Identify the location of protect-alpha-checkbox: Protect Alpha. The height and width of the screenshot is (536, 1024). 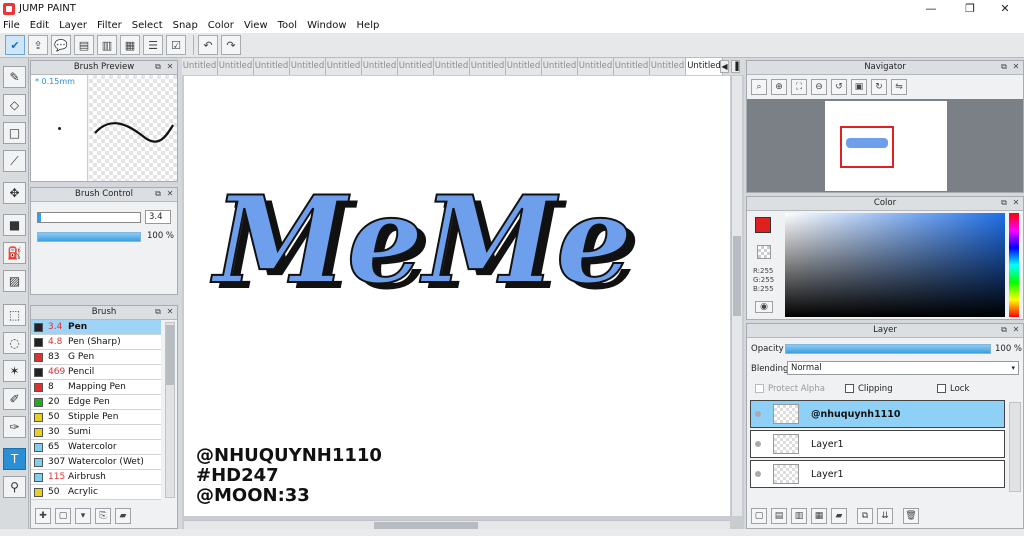
(790, 389).